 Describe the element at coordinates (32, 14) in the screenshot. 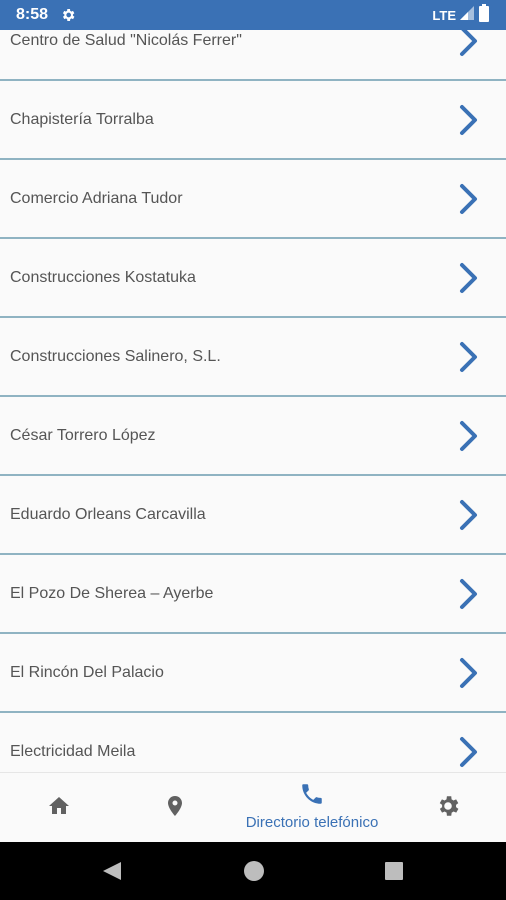

I see `status-time: 8:58` at that location.